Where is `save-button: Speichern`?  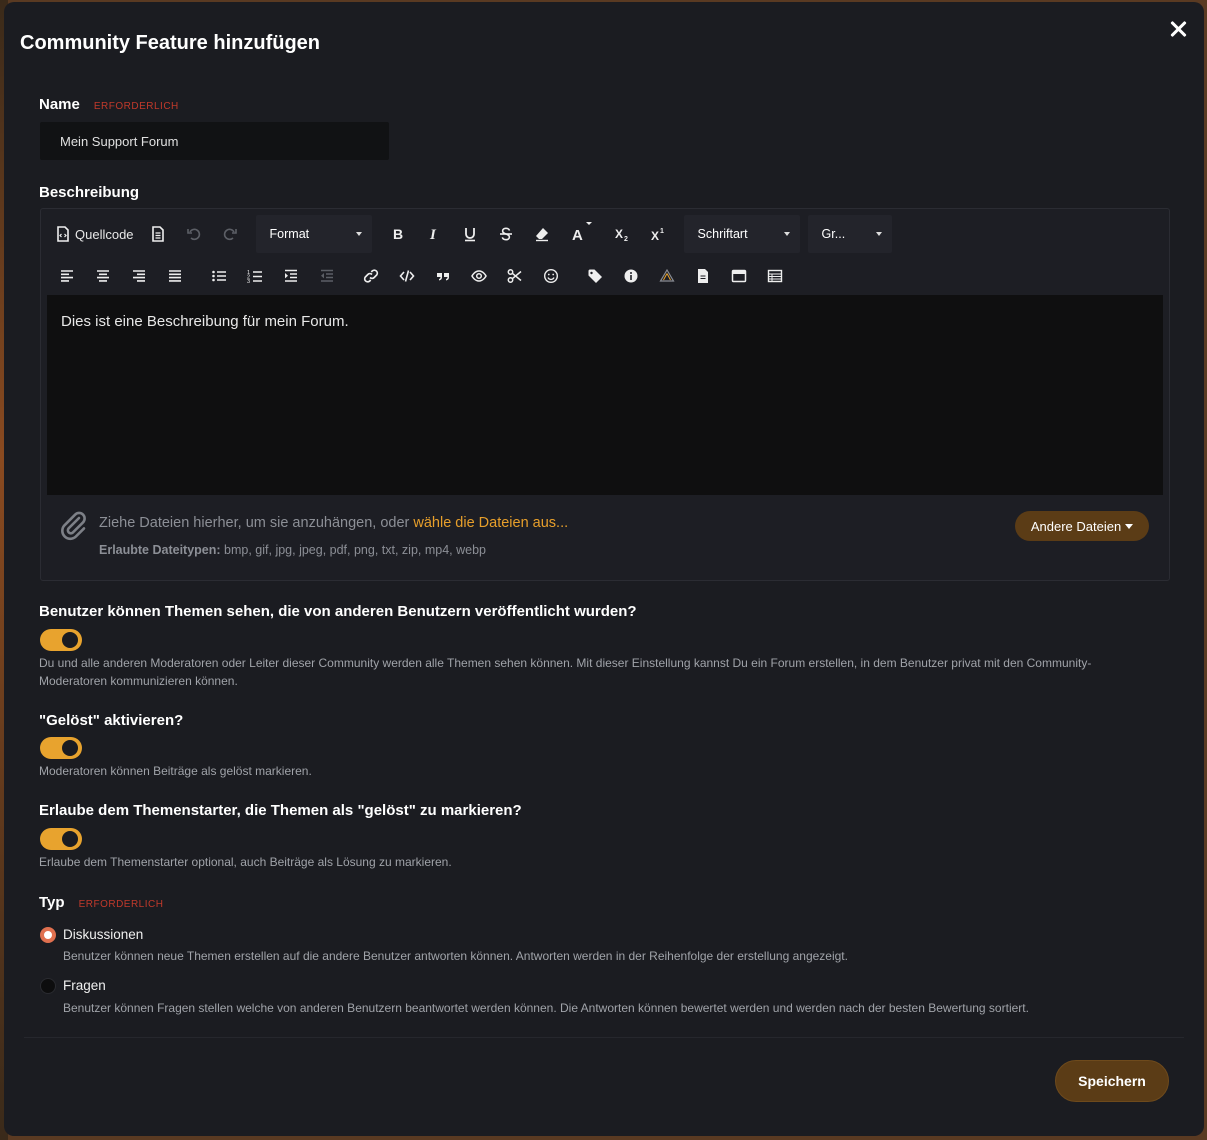 save-button: Speichern is located at coordinates (1112, 1081).